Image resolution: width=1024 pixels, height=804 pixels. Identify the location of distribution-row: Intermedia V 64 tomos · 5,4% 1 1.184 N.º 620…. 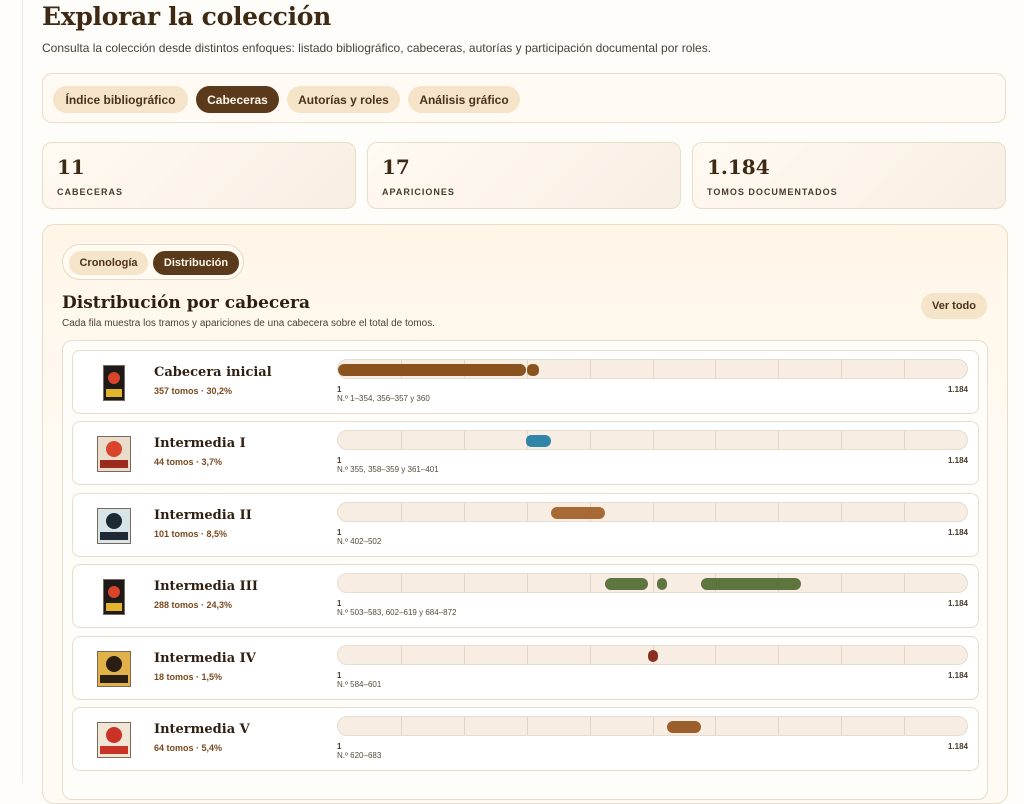
(525, 739).